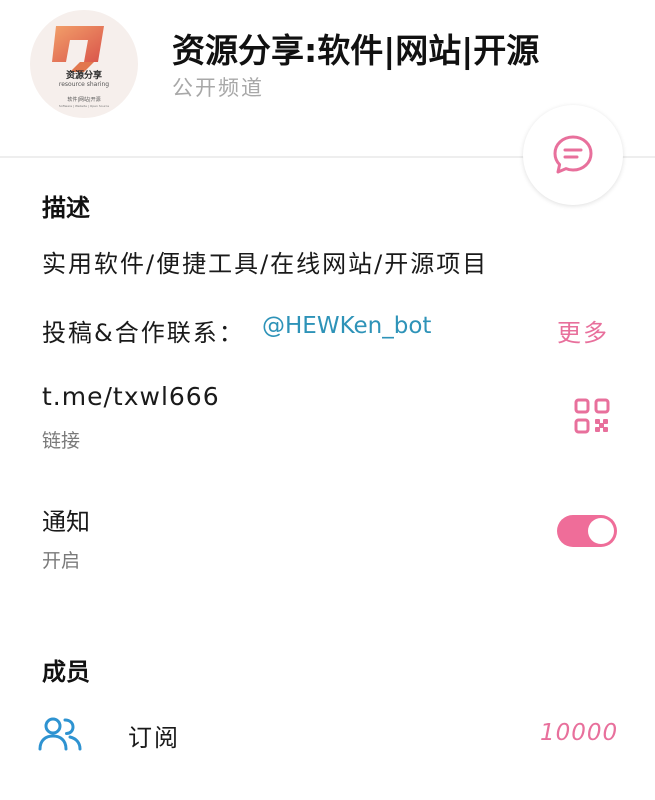  Describe the element at coordinates (61, 441) in the screenshot. I see `link-caption: 链接` at that location.